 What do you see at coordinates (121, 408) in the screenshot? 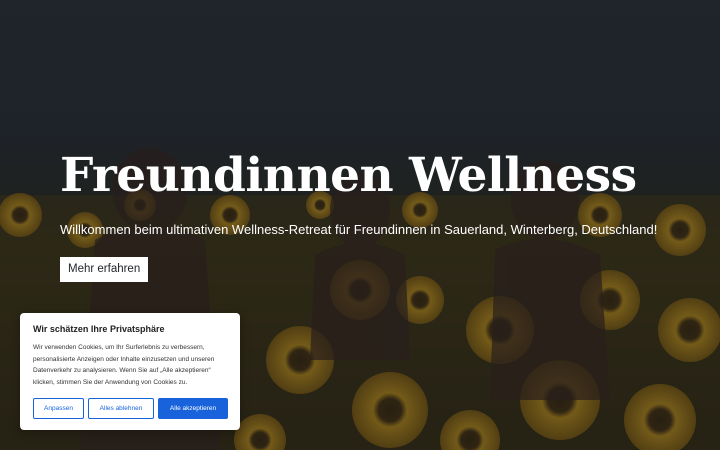
I see `reject-all-cookies-button: Alles ablehnen` at bounding box center [121, 408].